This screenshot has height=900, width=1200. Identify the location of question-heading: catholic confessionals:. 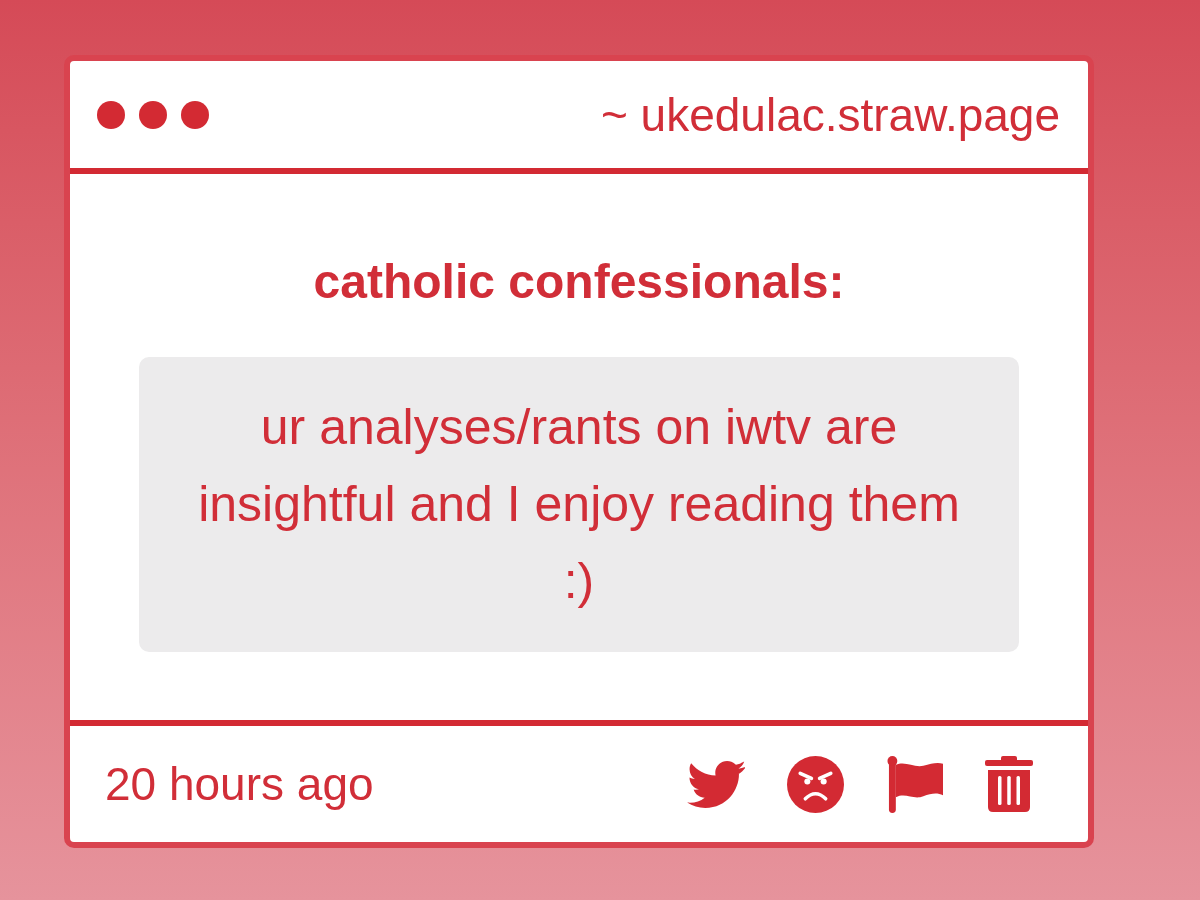
(579, 282).